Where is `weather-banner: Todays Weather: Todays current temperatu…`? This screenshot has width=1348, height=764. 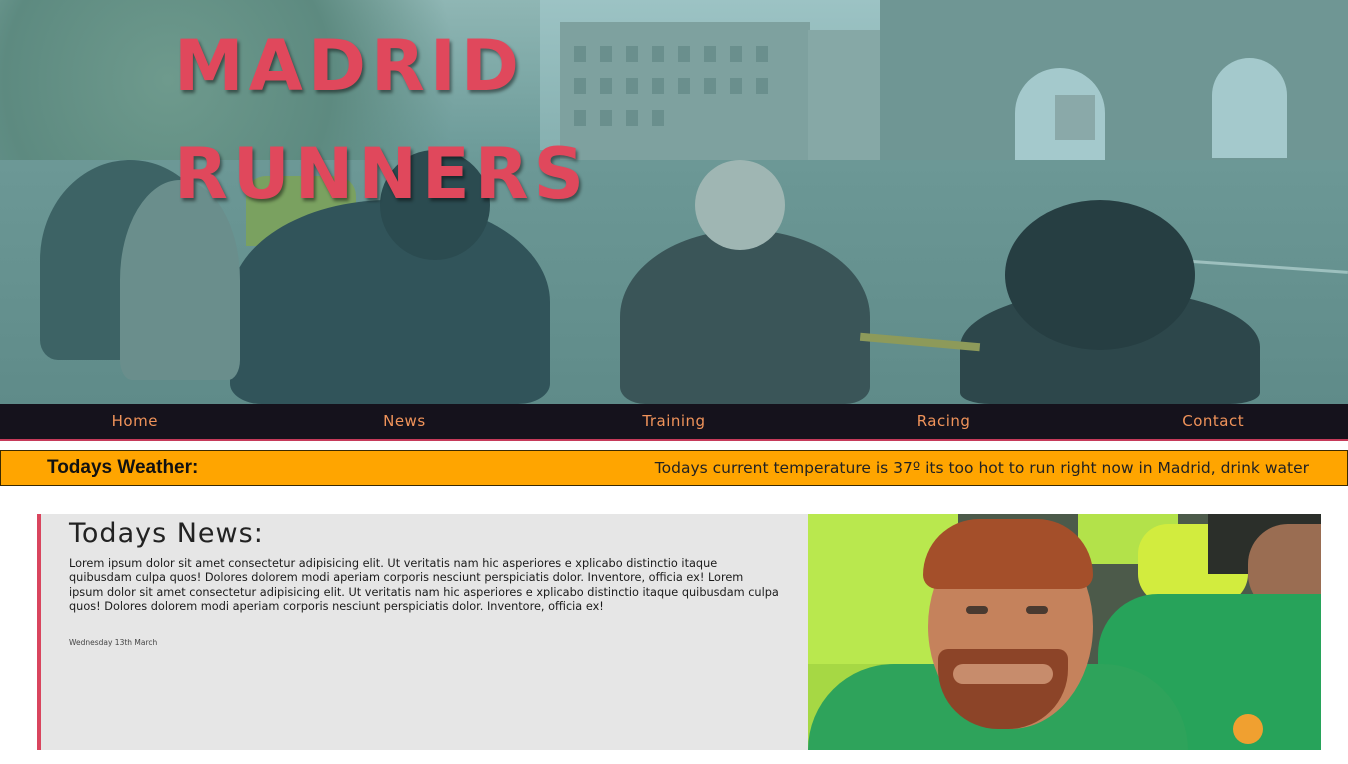
weather-banner: Todays Weather: Todays current temperatu… is located at coordinates (674, 468).